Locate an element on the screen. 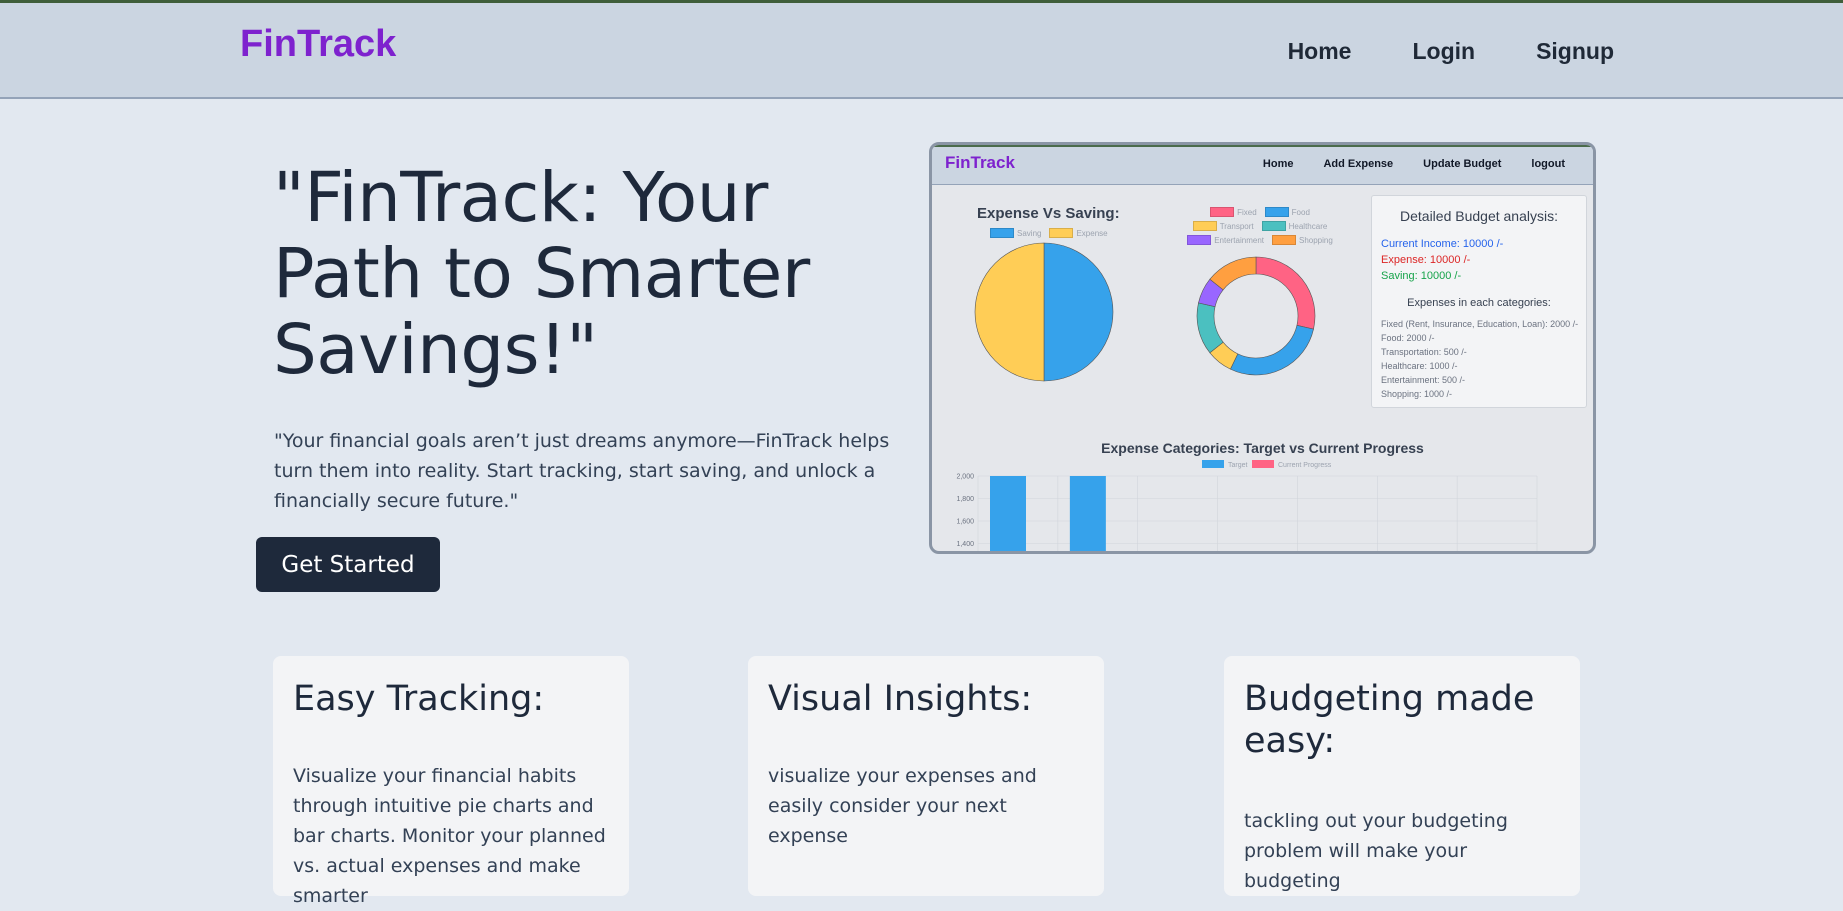 The image size is (1843, 911). bar-legend-label: Target is located at coordinates (1238, 465).